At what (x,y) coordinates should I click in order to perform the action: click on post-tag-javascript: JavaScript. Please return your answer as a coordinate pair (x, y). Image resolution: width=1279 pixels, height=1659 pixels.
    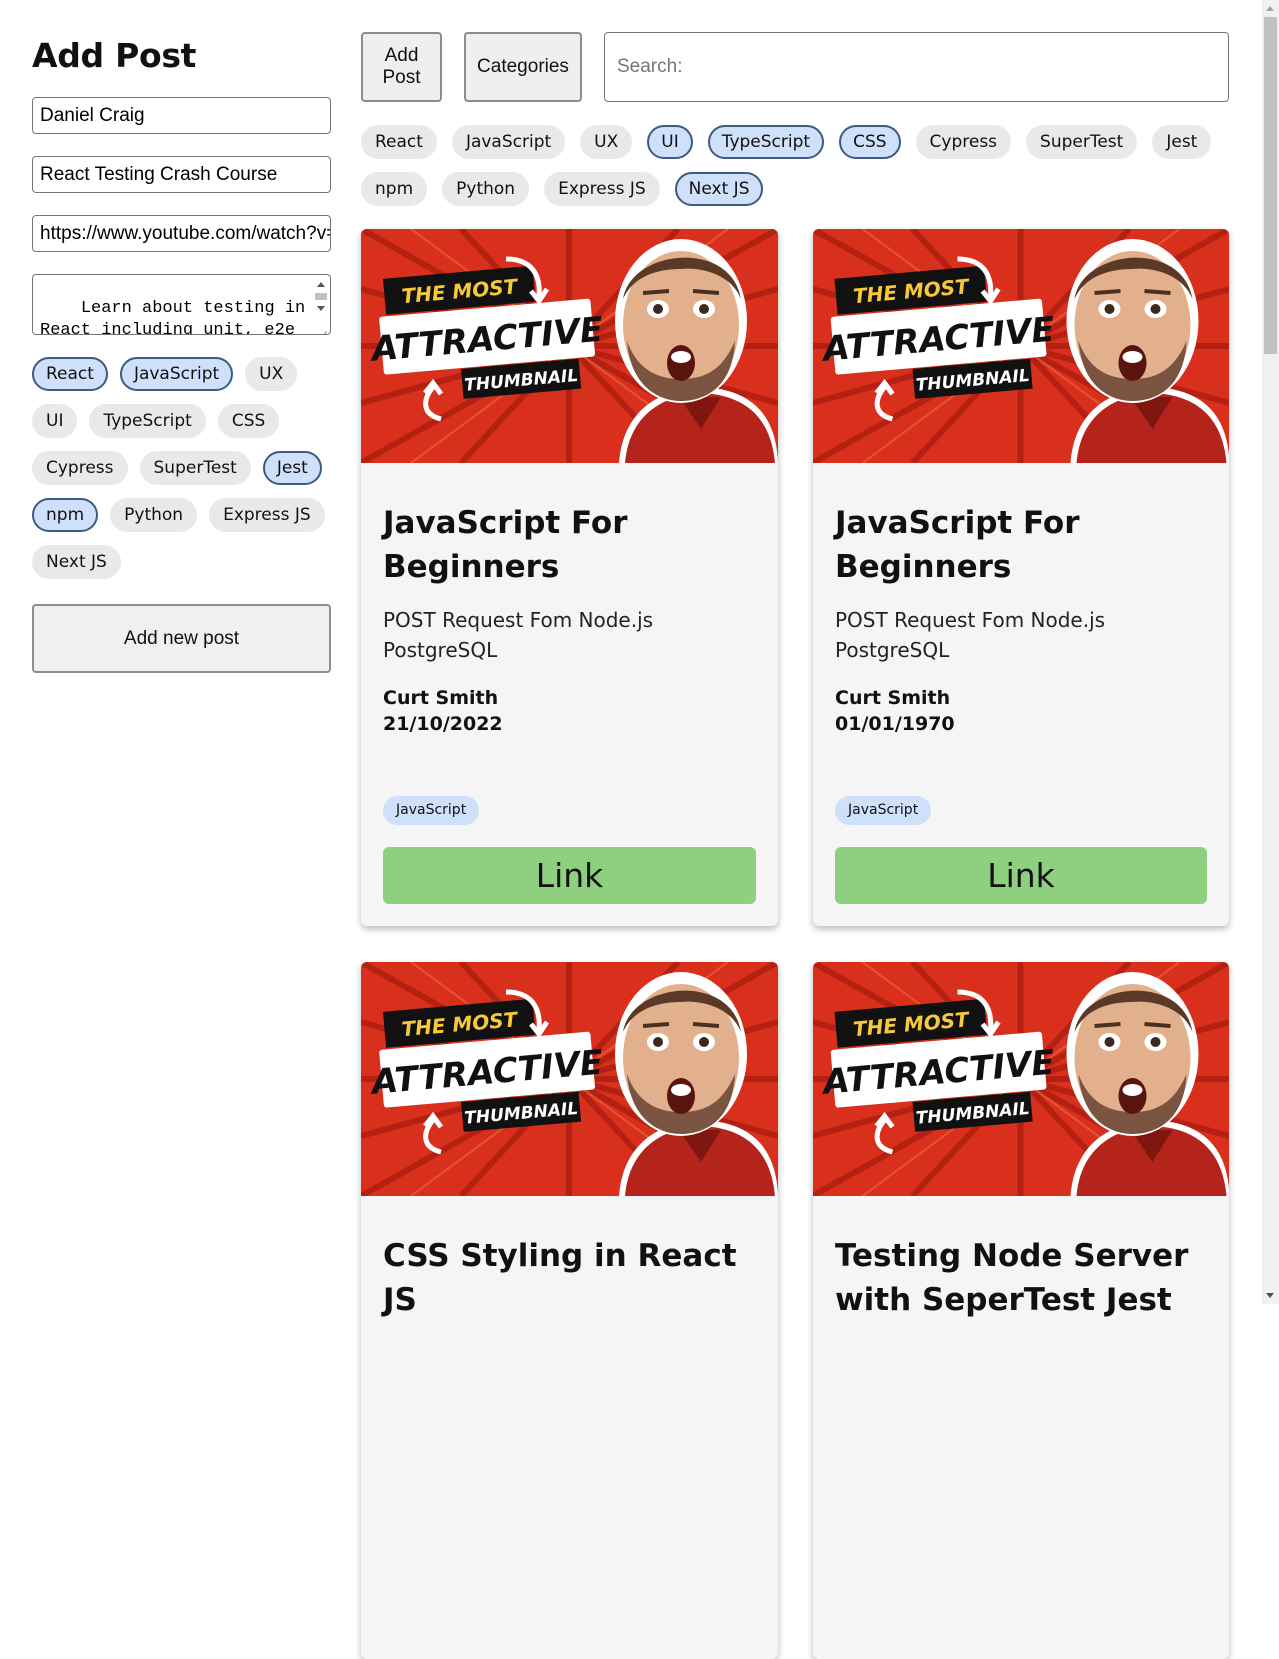
    Looking at the image, I should click on (176, 374).